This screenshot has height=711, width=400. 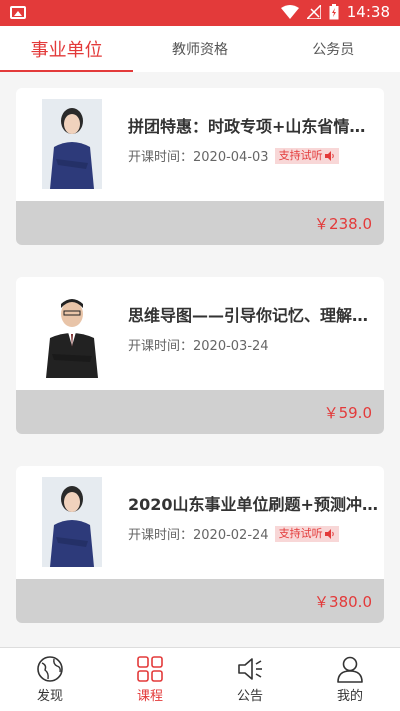 What do you see at coordinates (368, 12) in the screenshot?
I see `clock: 14:38` at bounding box center [368, 12].